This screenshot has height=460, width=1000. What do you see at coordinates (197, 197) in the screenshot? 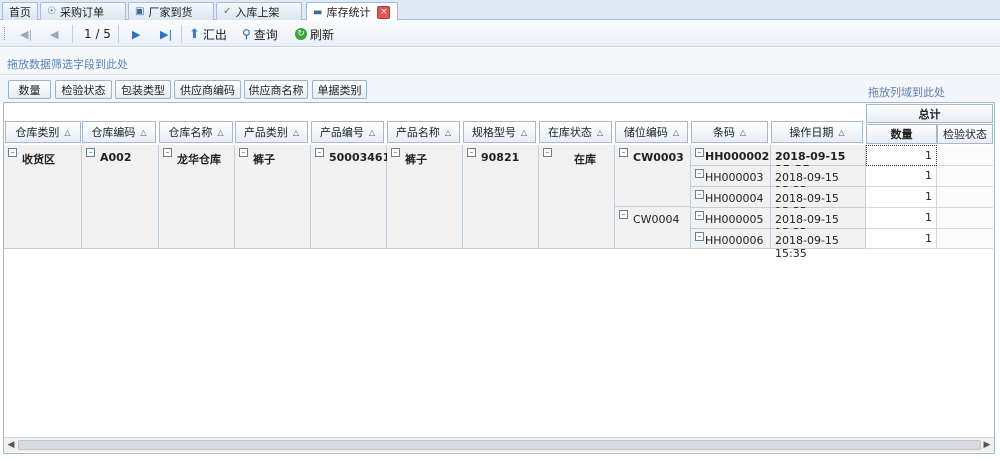
I see `cell-warehouse-name: – 龙华仓库` at bounding box center [197, 197].